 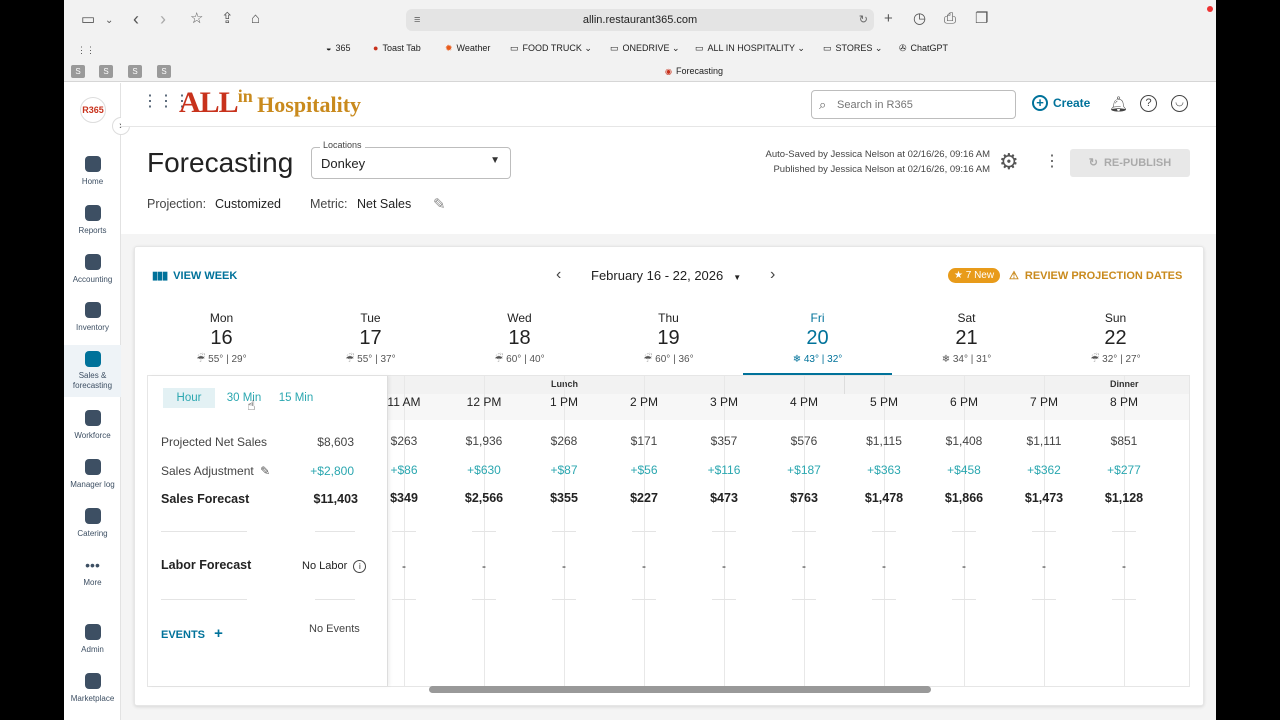 What do you see at coordinates (963, 402) in the screenshot?
I see `hour-header: 6 PM` at bounding box center [963, 402].